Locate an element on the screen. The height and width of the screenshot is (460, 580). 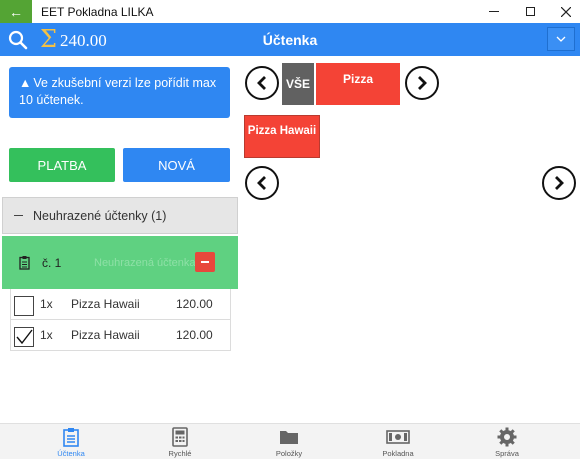
unpaid-receipts-title: Neuhrazené účtenky (1) is located at coordinates (100, 215).